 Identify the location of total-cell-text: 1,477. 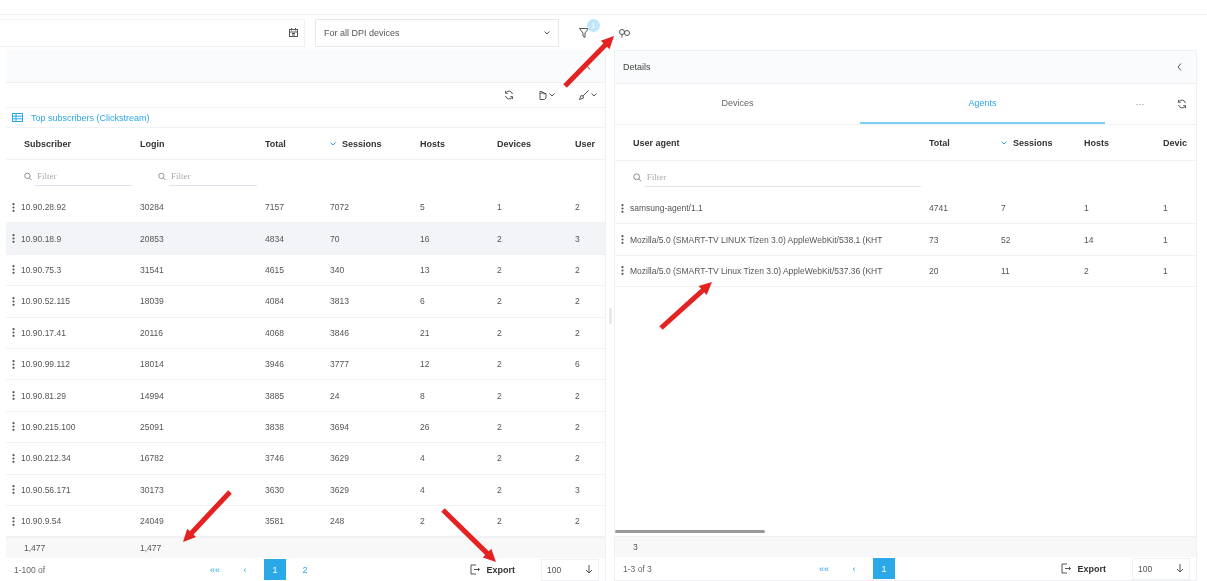
(35, 548).